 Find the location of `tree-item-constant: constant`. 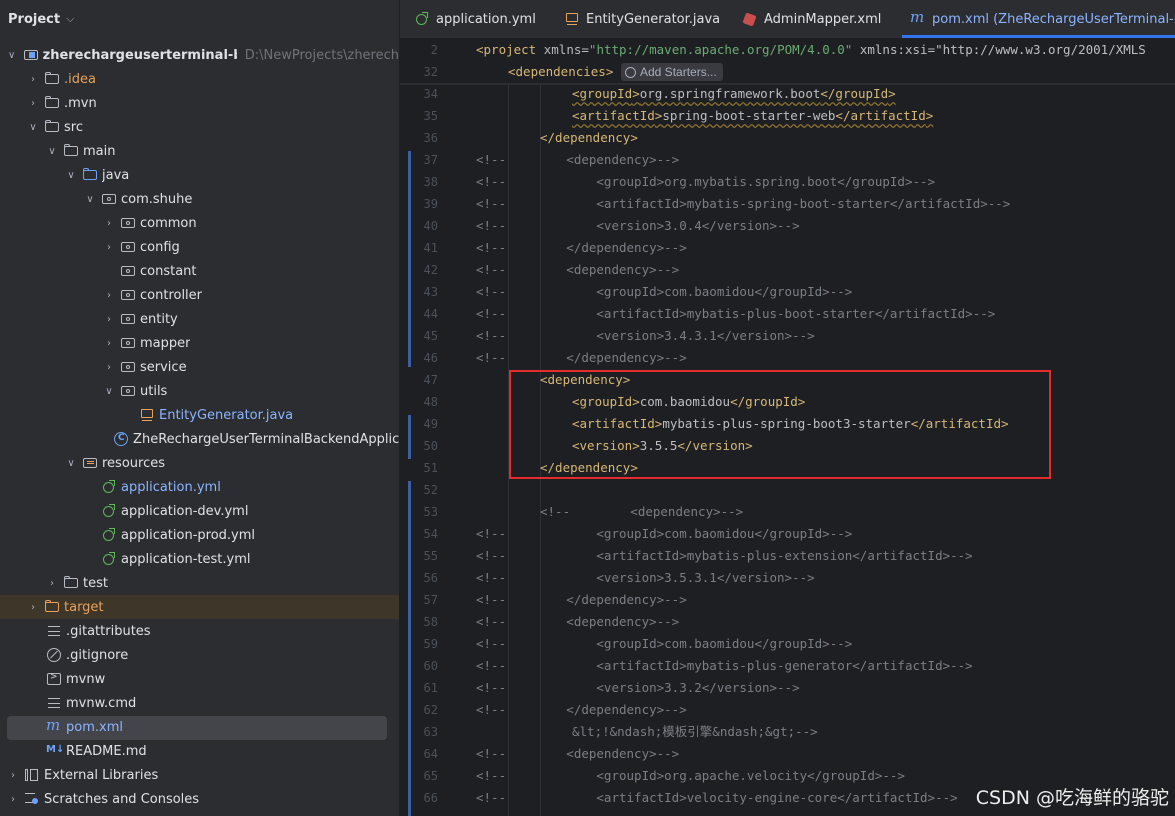

tree-item-constant: constant is located at coordinates (199, 271).